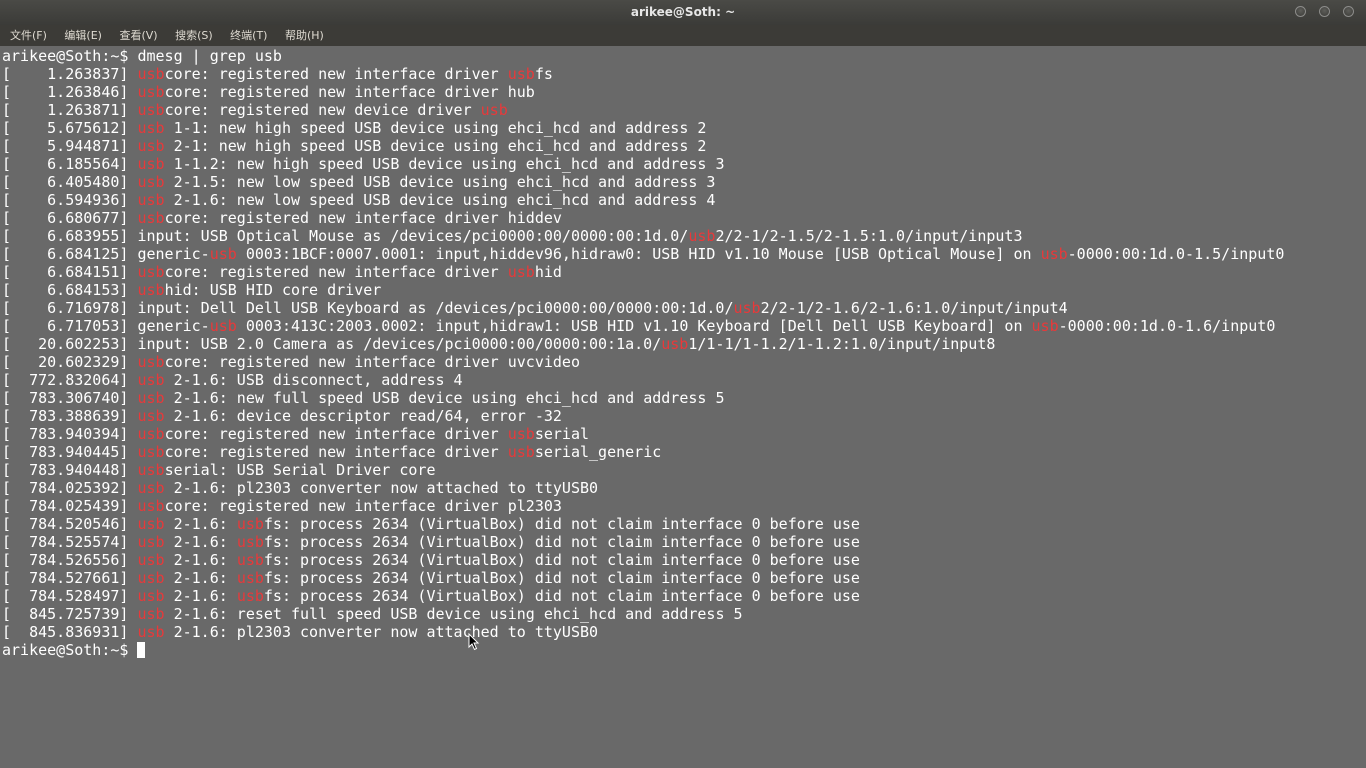 This screenshot has height=768, width=1366. What do you see at coordinates (474, 642) in the screenshot?
I see `mouse-pointer-icon` at bounding box center [474, 642].